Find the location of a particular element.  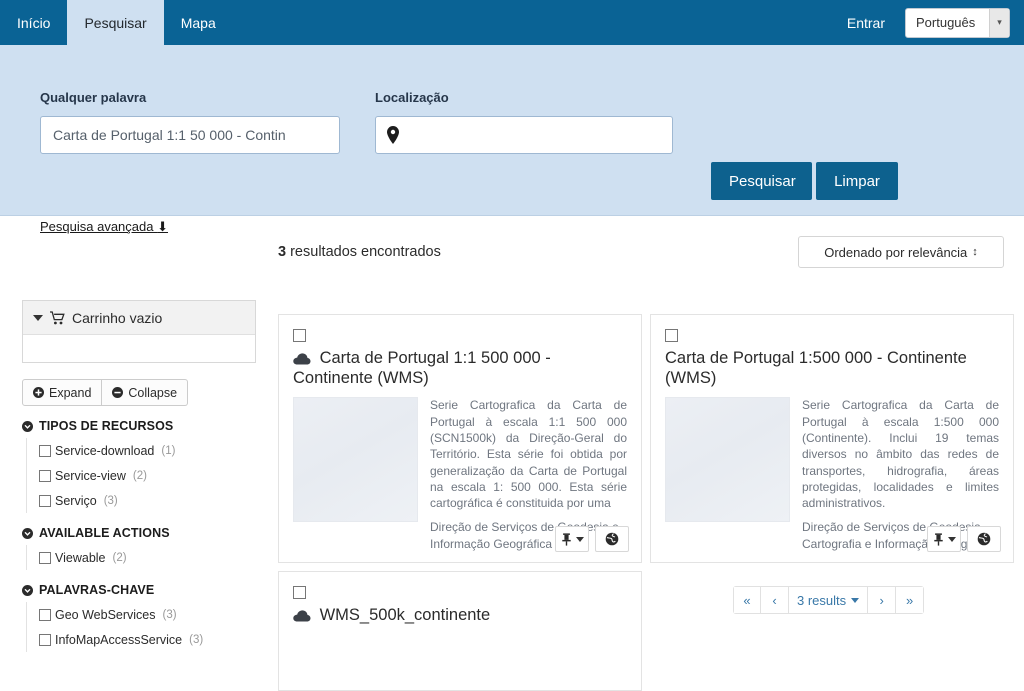

result-title-text: WMS_500k_continente is located at coordinates (405, 615).